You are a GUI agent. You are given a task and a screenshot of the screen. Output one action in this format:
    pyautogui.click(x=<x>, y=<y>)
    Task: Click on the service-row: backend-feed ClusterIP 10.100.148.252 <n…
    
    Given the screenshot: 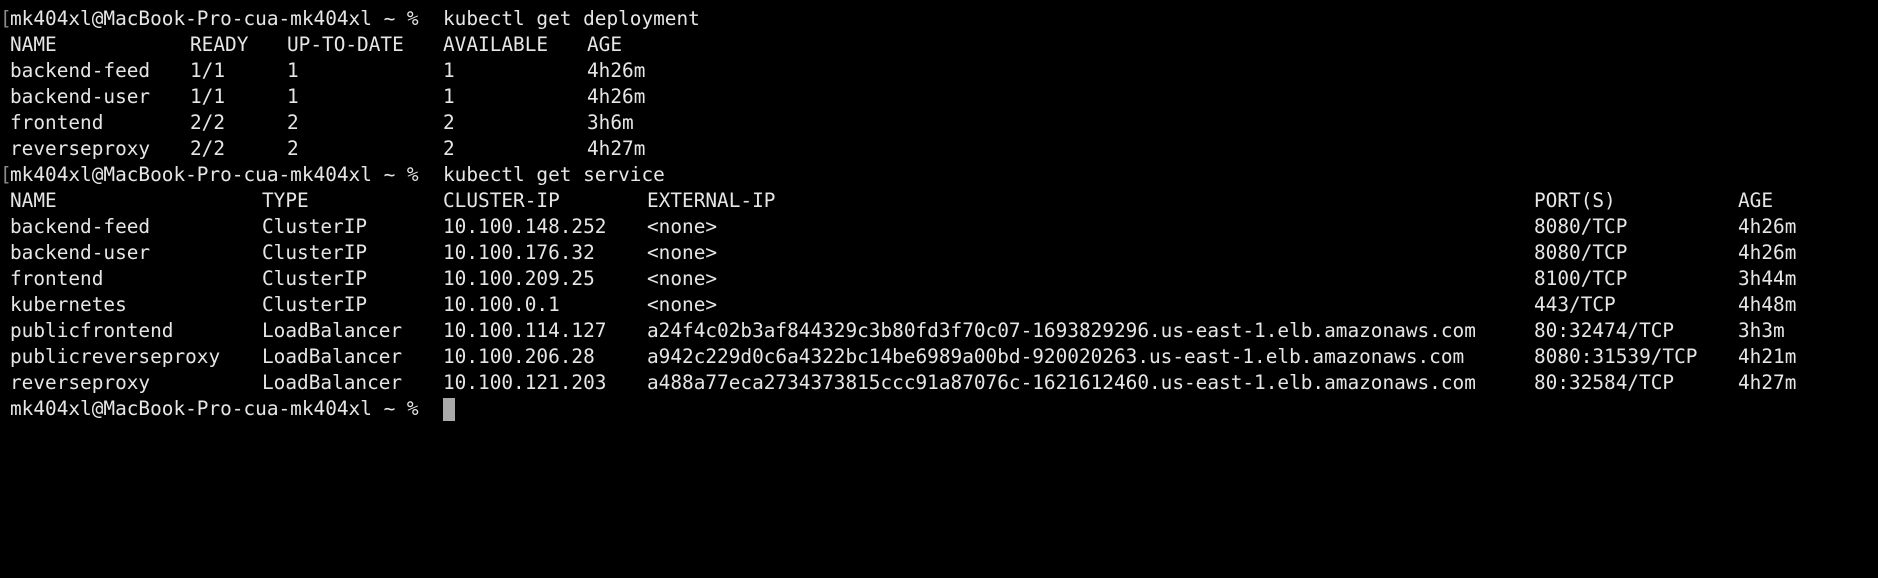 What is the action you would take?
    pyautogui.click(x=939, y=227)
    